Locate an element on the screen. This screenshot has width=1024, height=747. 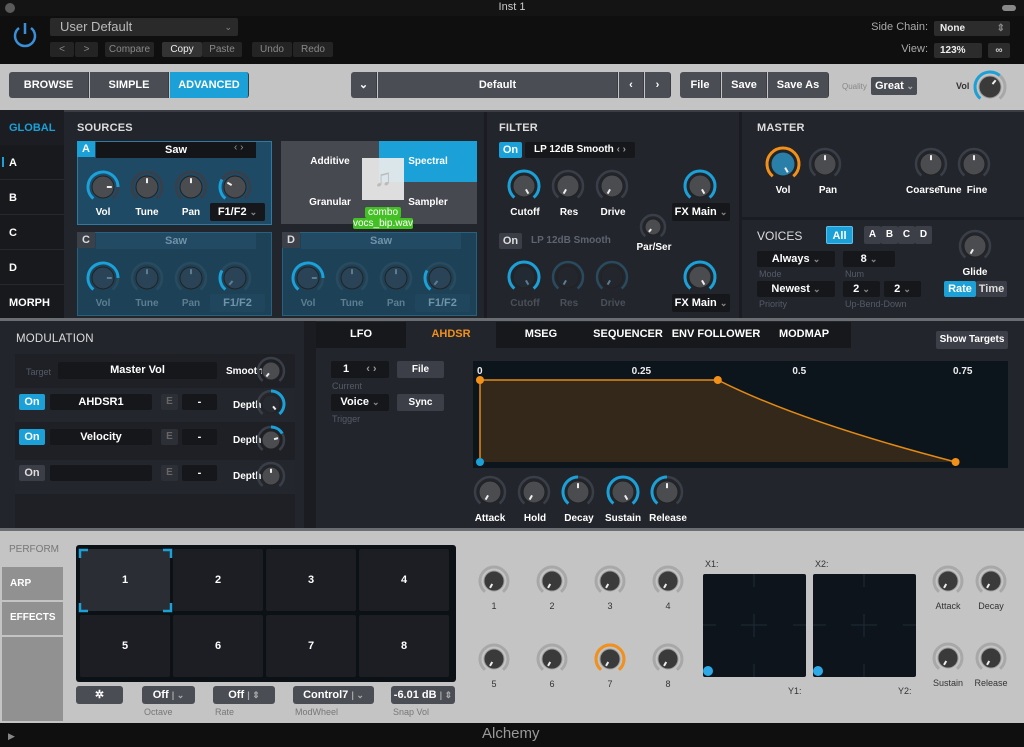
glide-knob is located at coordinates (975, 244).